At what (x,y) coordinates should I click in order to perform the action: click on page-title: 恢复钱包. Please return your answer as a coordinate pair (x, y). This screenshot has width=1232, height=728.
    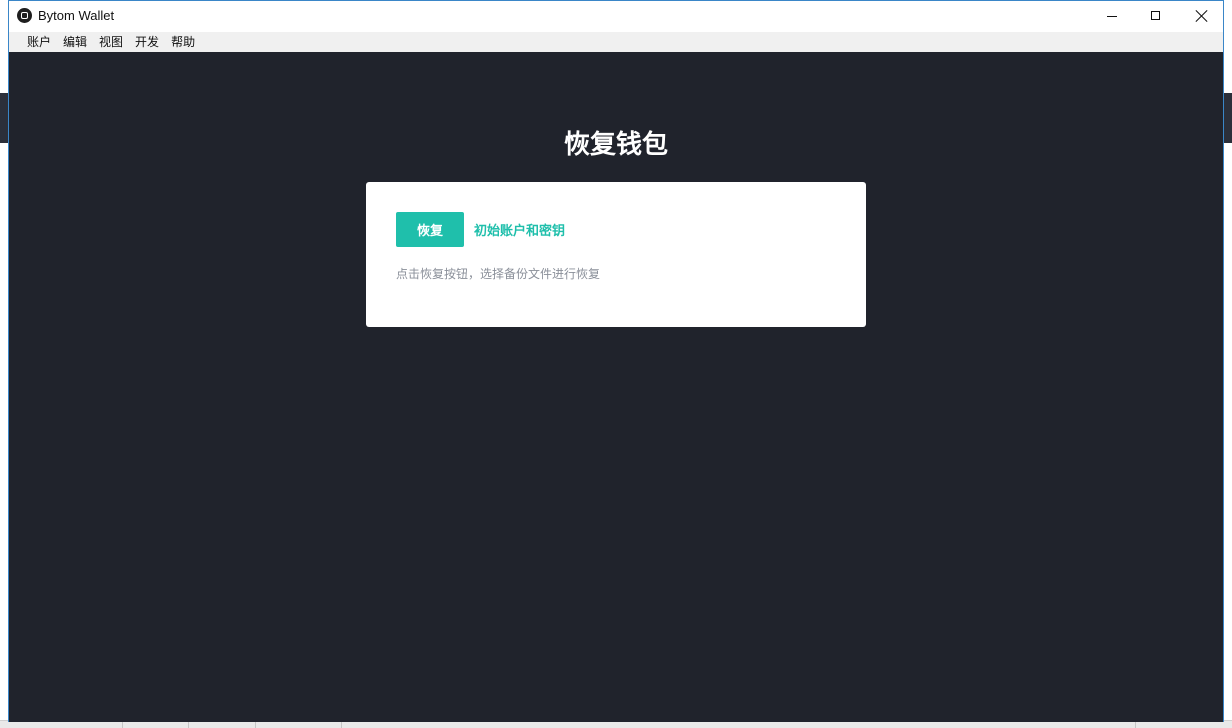
    Looking at the image, I should click on (615, 145).